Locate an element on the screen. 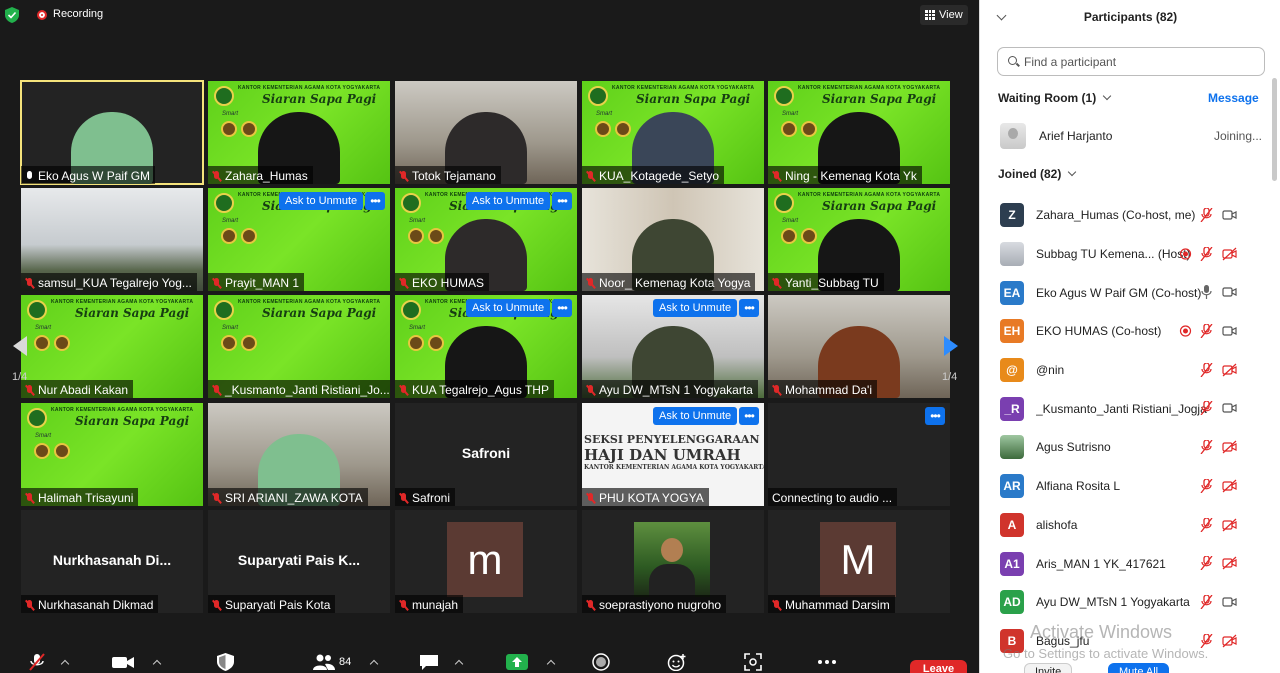 The width and height of the screenshot is (1280, 673). participants-button: 84 is located at coordinates (332, 662).